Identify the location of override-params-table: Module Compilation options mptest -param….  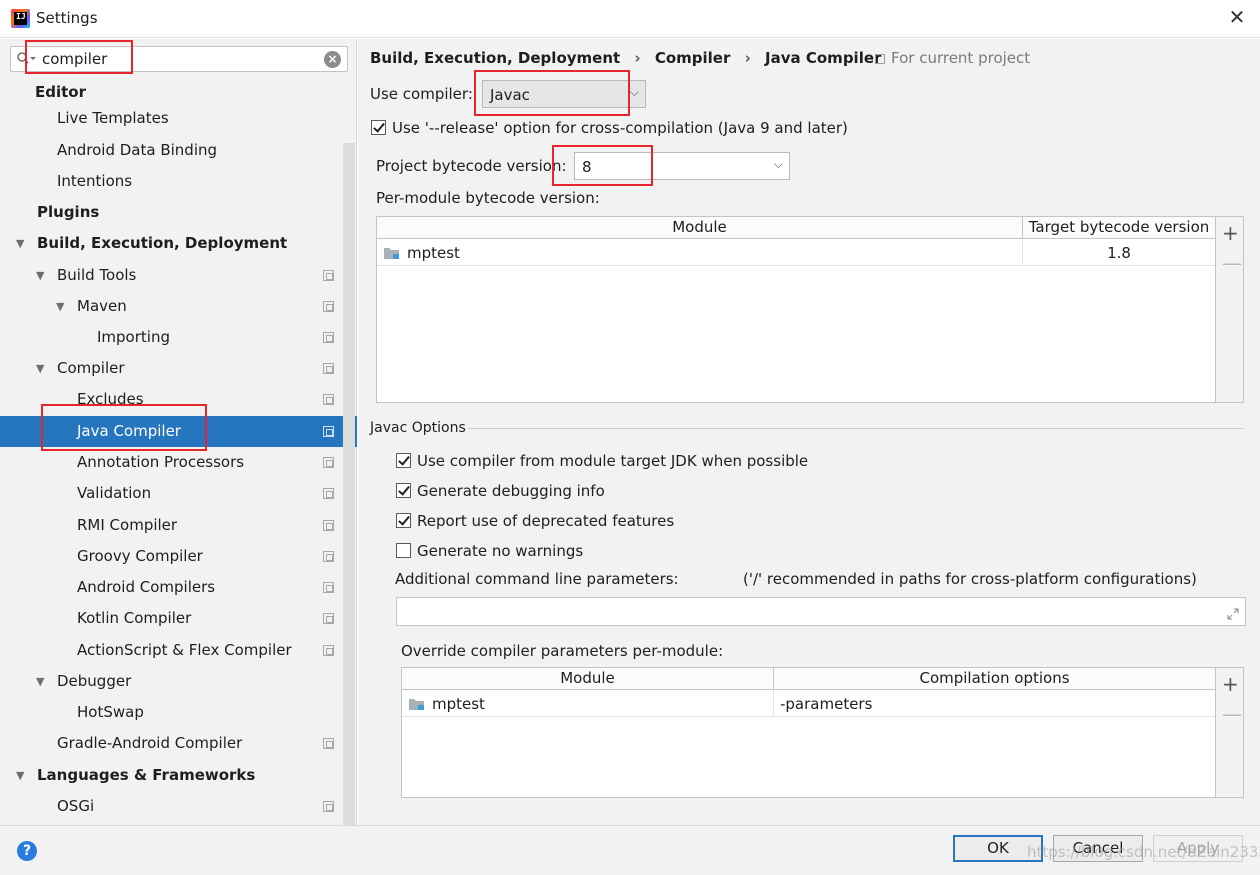
(808, 732).